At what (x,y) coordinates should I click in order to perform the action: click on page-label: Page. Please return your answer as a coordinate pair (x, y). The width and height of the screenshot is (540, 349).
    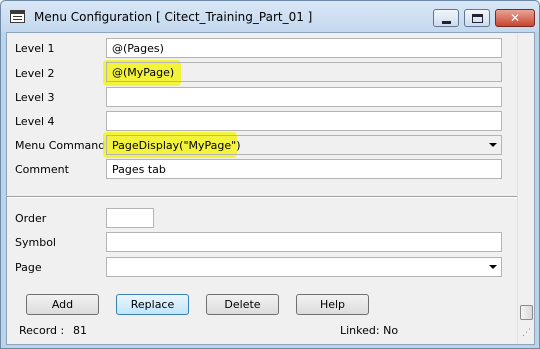
    Looking at the image, I should click on (28, 267).